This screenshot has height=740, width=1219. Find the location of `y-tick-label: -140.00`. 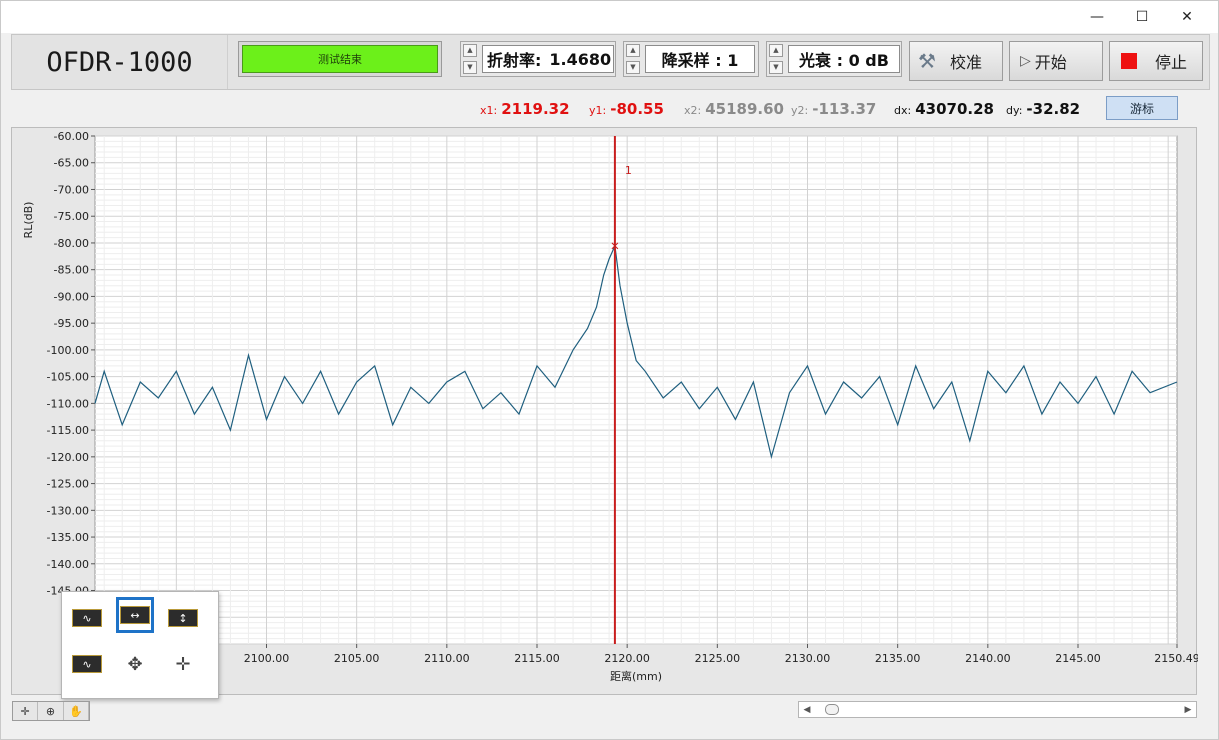

y-tick-label: -140.00 is located at coordinates (68, 564).